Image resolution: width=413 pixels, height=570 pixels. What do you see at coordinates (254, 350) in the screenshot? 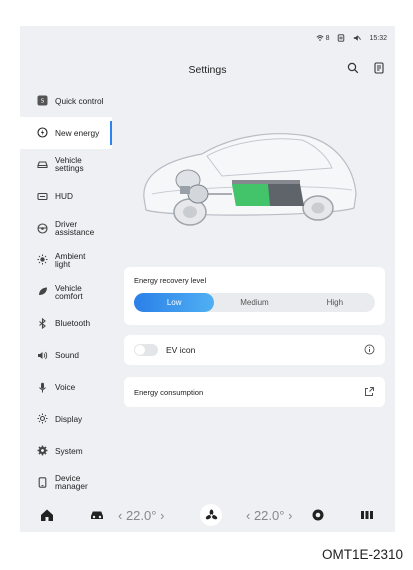
I see `ev-icon-card: EV icon` at bounding box center [254, 350].